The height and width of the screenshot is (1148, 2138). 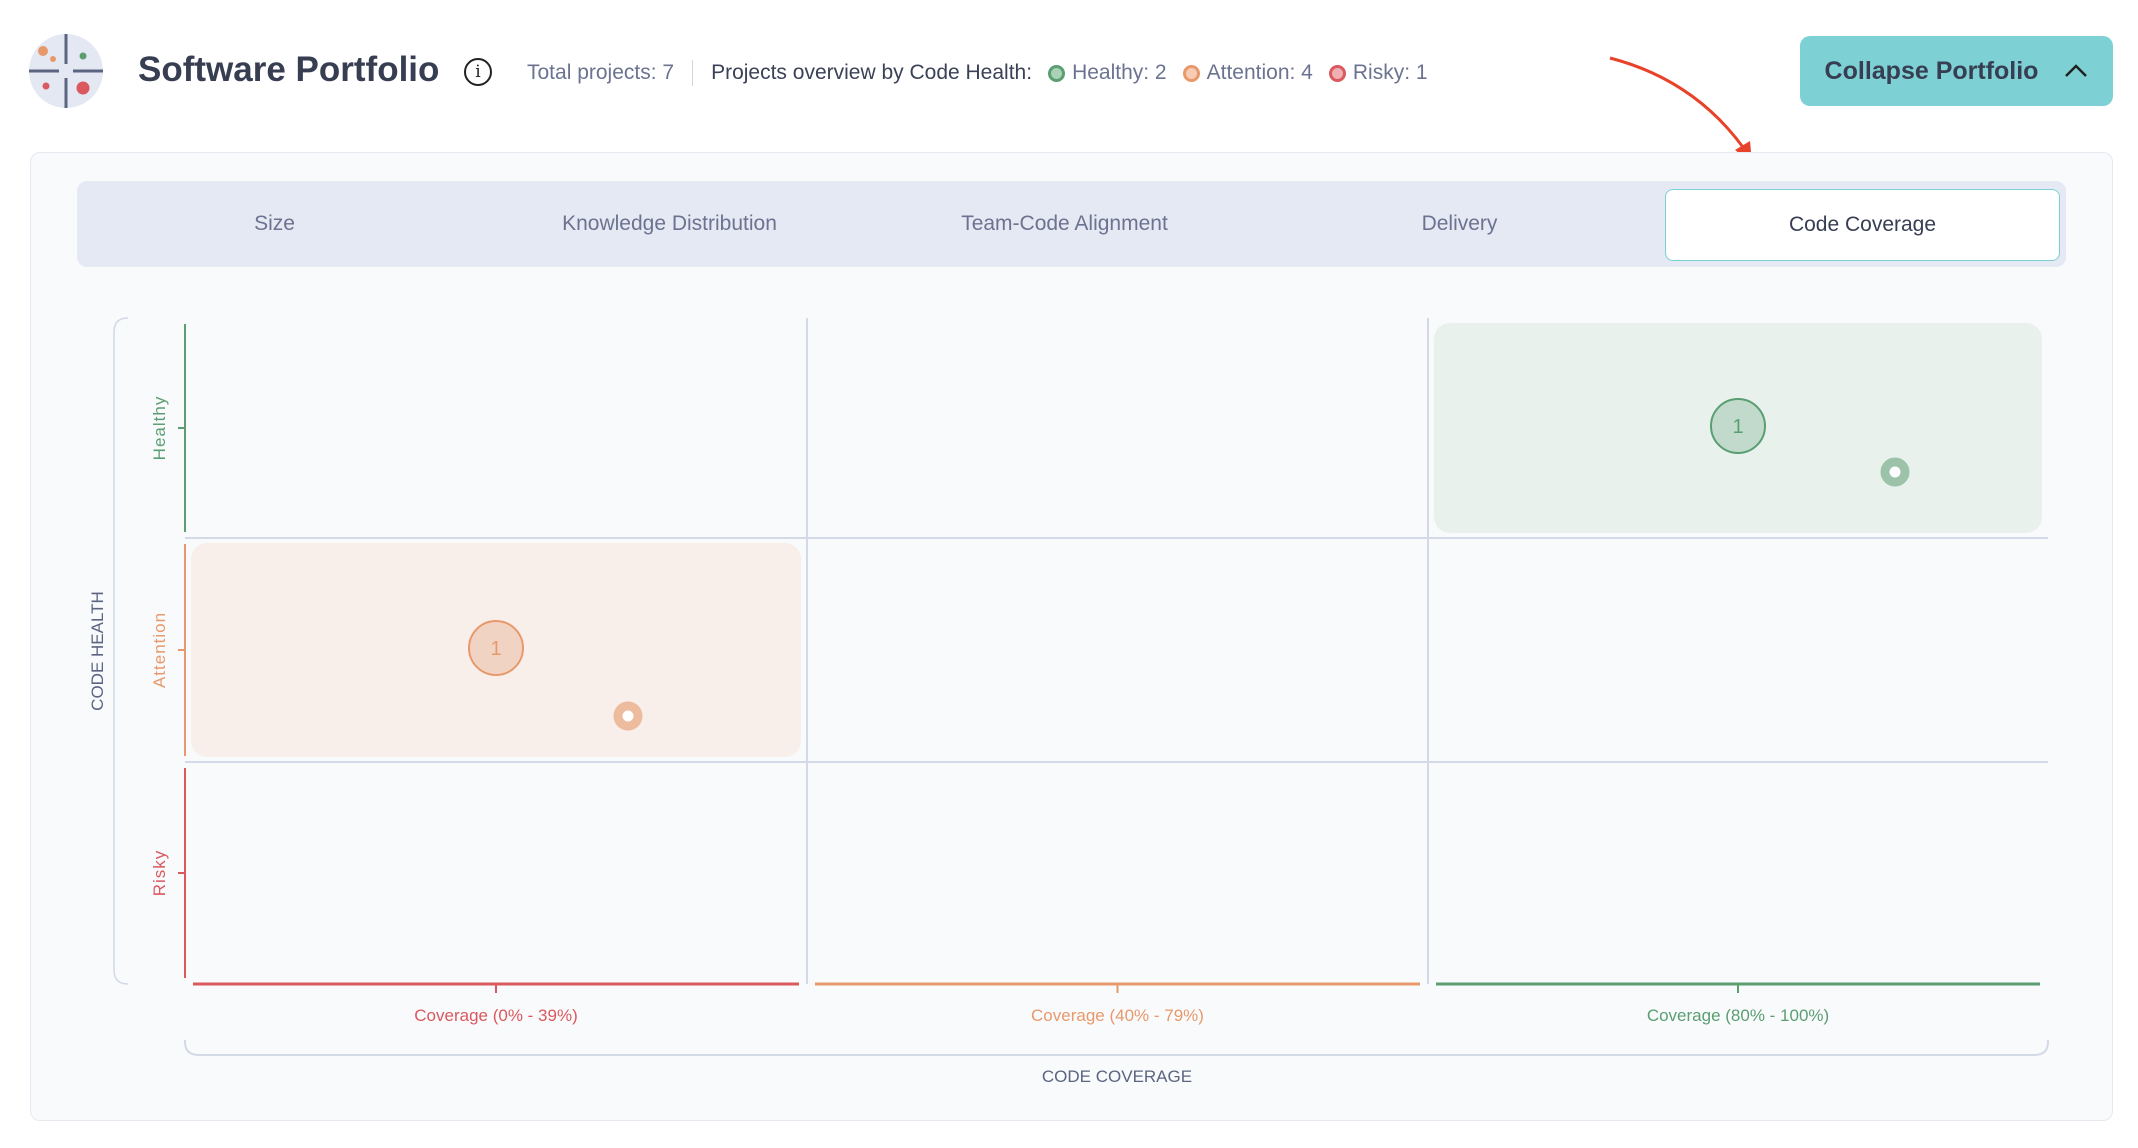 I want to click on y-axis-title: CODE HEALTH, so click(x=97, y=651).